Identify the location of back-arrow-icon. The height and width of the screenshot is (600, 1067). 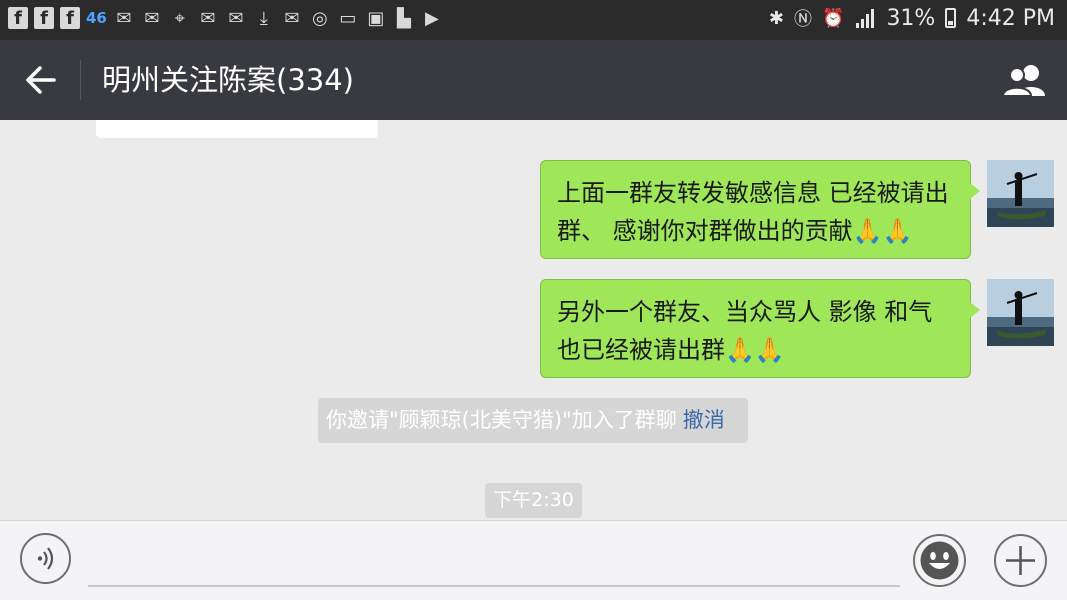
(41, 80).